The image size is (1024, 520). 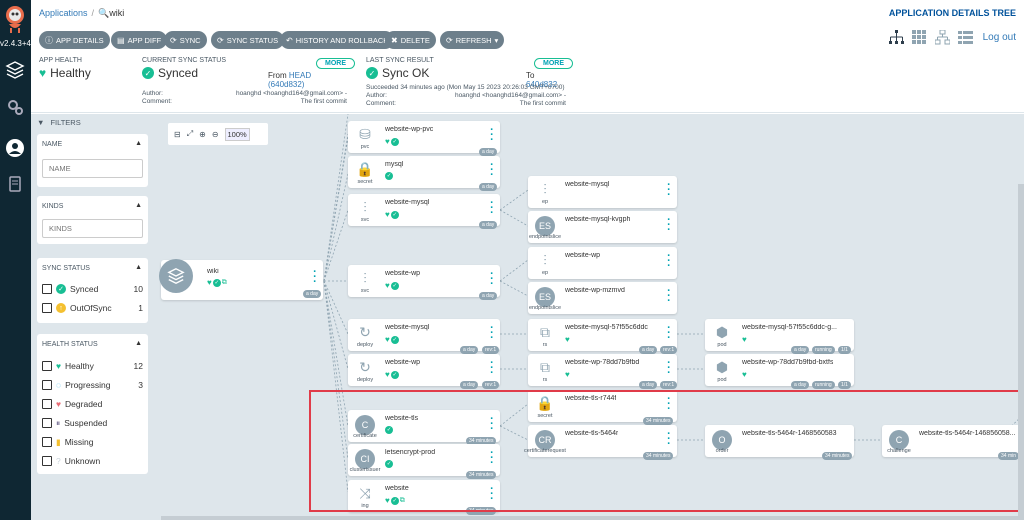 What do you see at coordinates (15, 107) in the screenshot?
I see `settings-gear-icon` at bounding box center [15, 107].